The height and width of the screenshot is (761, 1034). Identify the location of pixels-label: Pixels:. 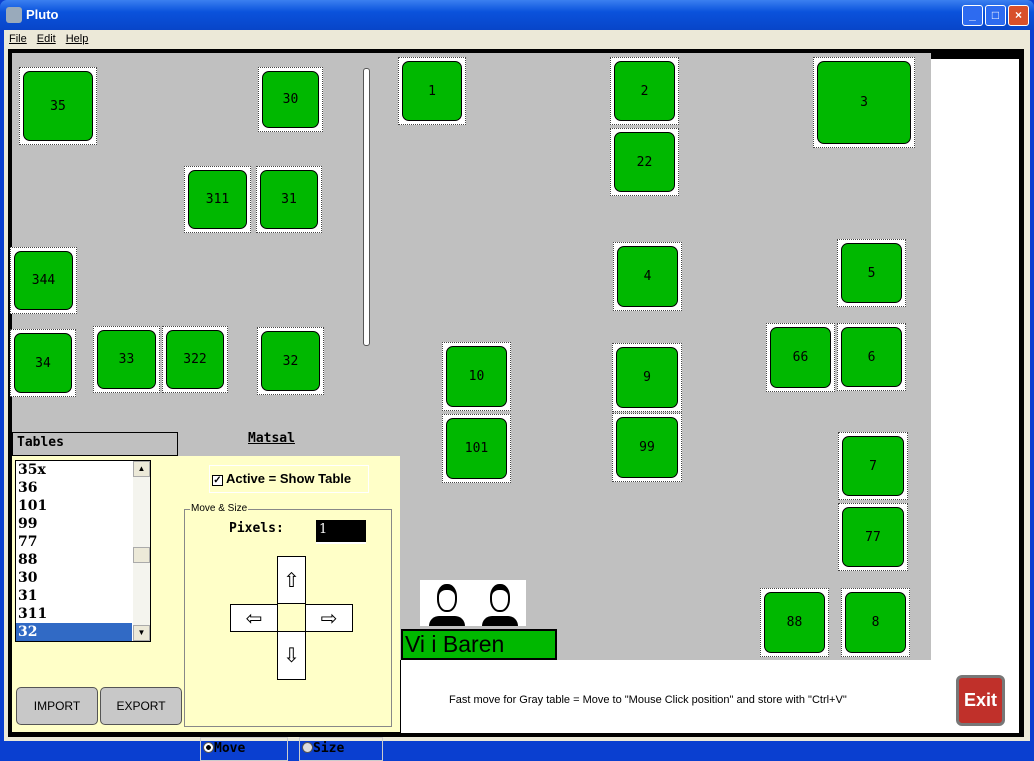
(256, 528).